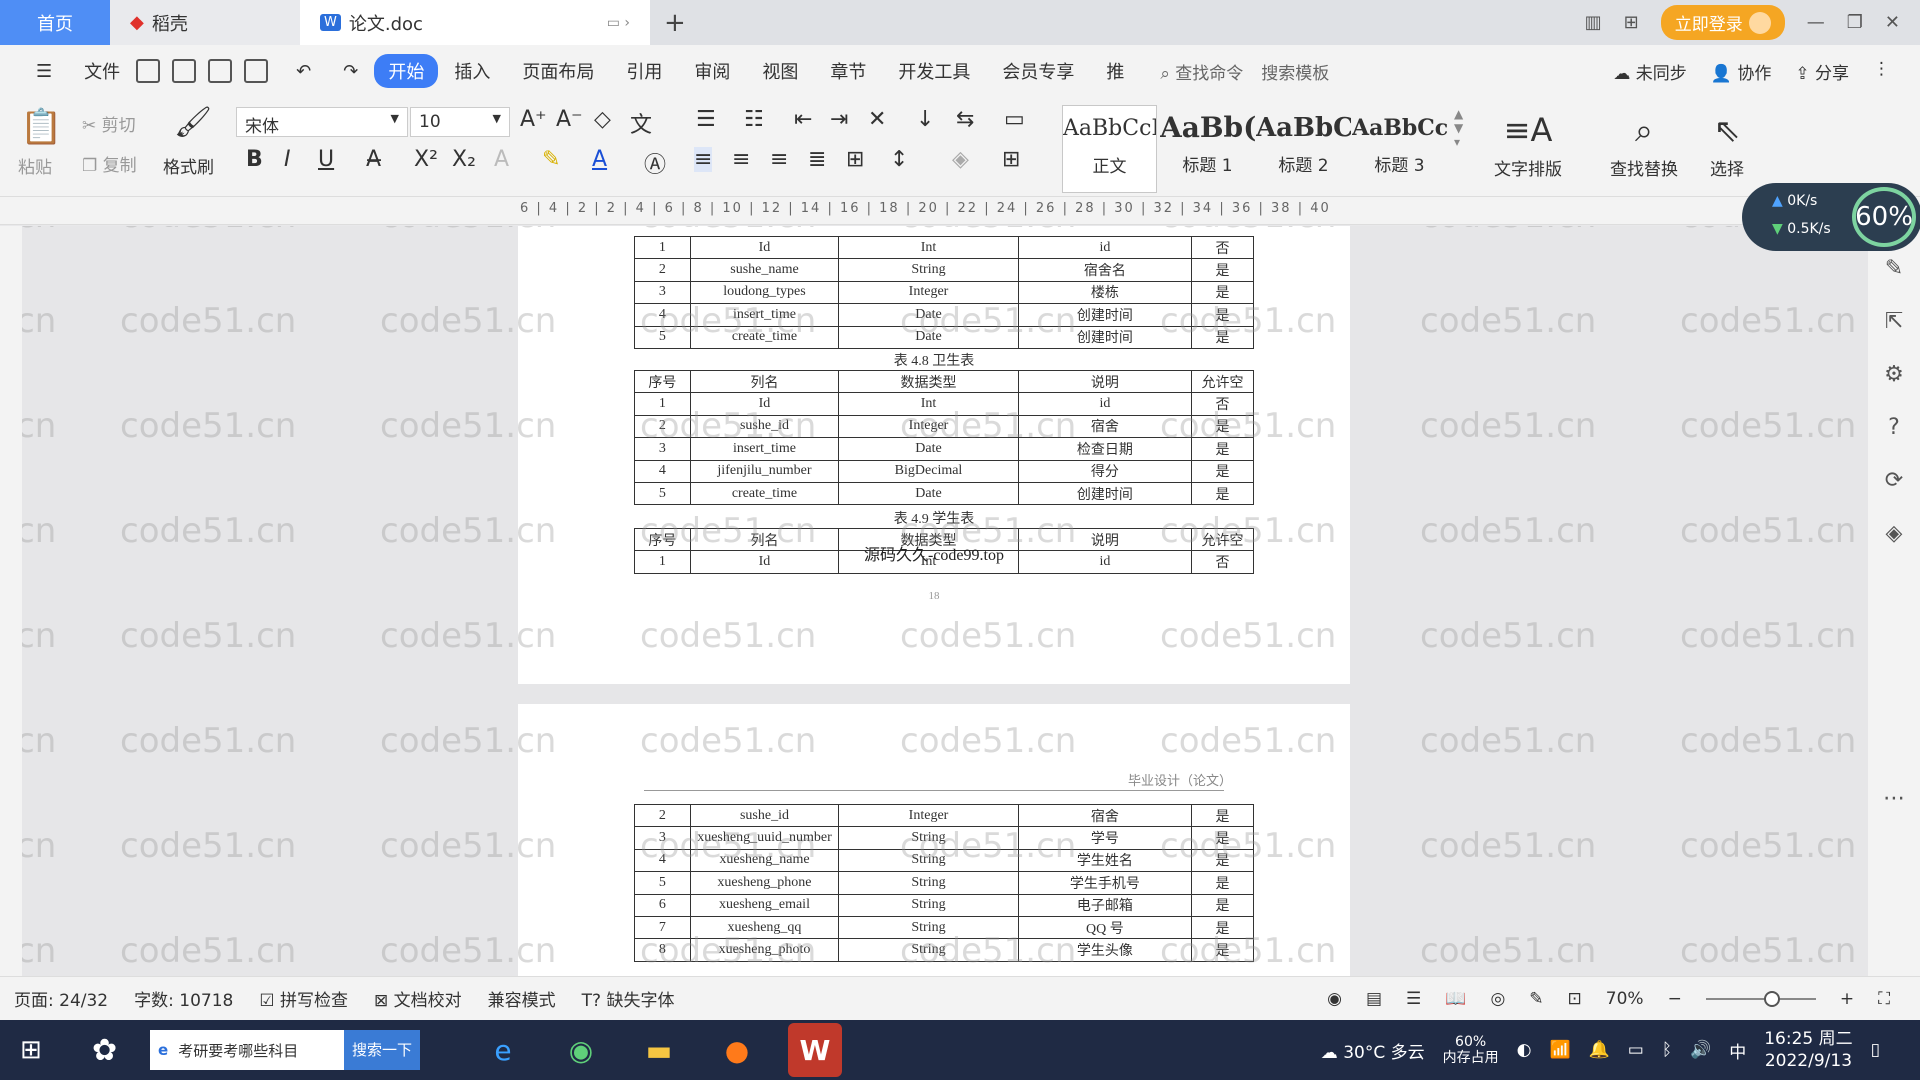  I want to click on table-cell: 学生头像, so click(1105, 950).